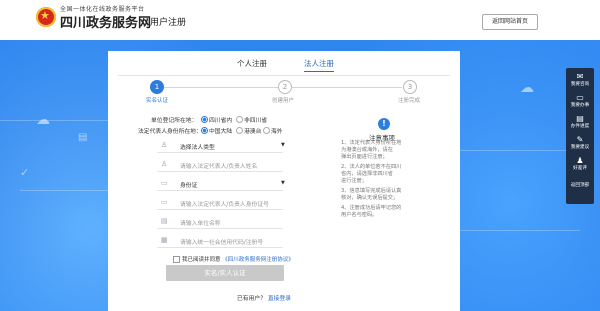 The height and width of the screenshot is (311, 600). I want to click on legal-type-value: 选择法人类型, so click(197, 146).